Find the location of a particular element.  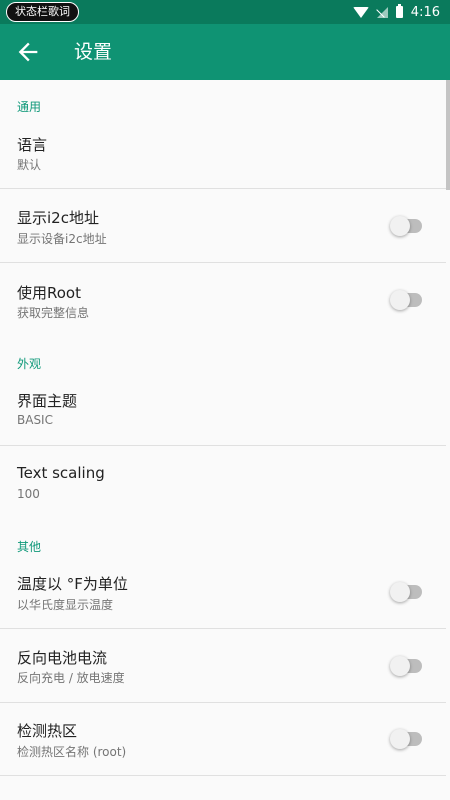

setting-title: 使用Root is located at coordinates (49, 293).